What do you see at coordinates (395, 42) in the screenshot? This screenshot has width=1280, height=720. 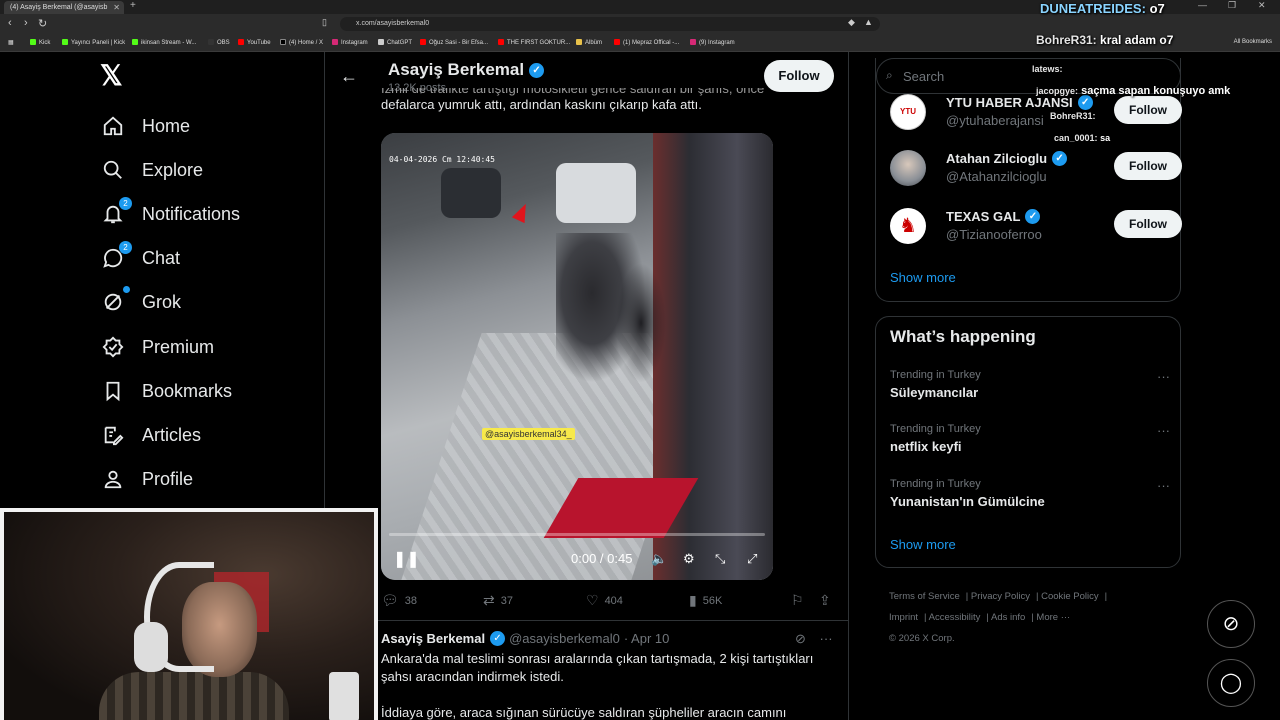 I see `bookmark-item: ChatGPT` at bounding box center [395, 42].